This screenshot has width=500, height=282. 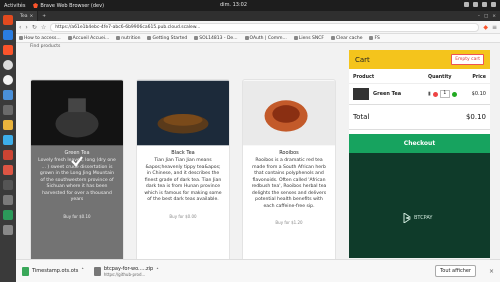 What do you see at coordinates (407, 218) in the screenshot?
I see `btcpay-icon` at bounding box center [407, 218].